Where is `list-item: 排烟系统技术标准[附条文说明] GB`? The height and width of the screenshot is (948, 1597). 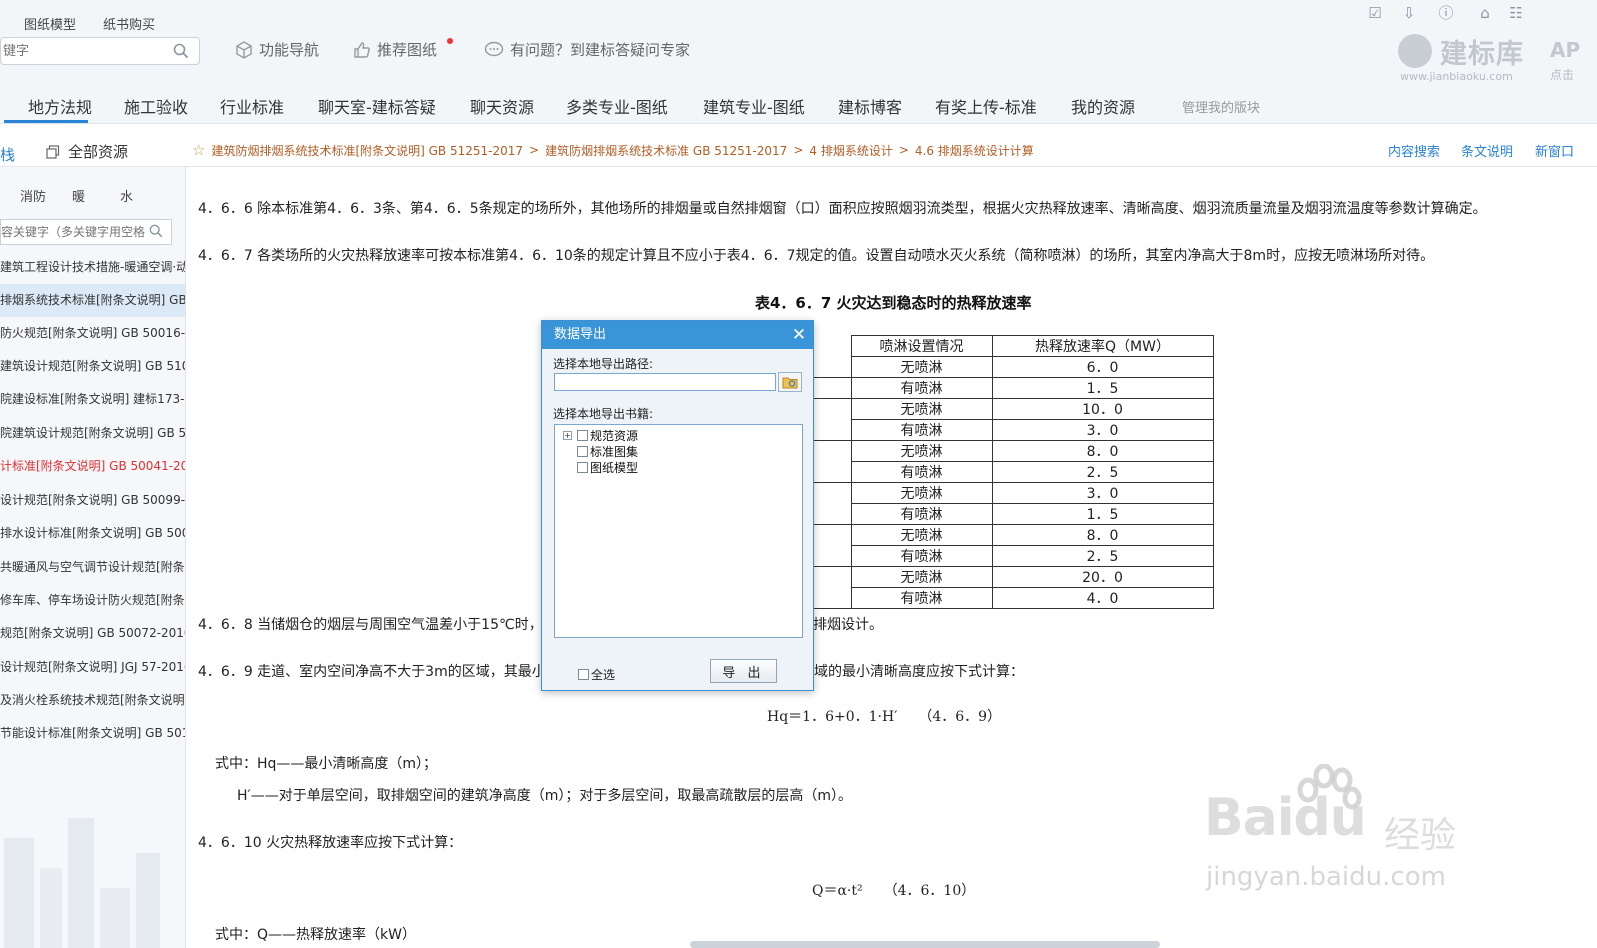 list-item: 排烟系统技术标准[附条文说明] GB is located at coordinates (92, 300).